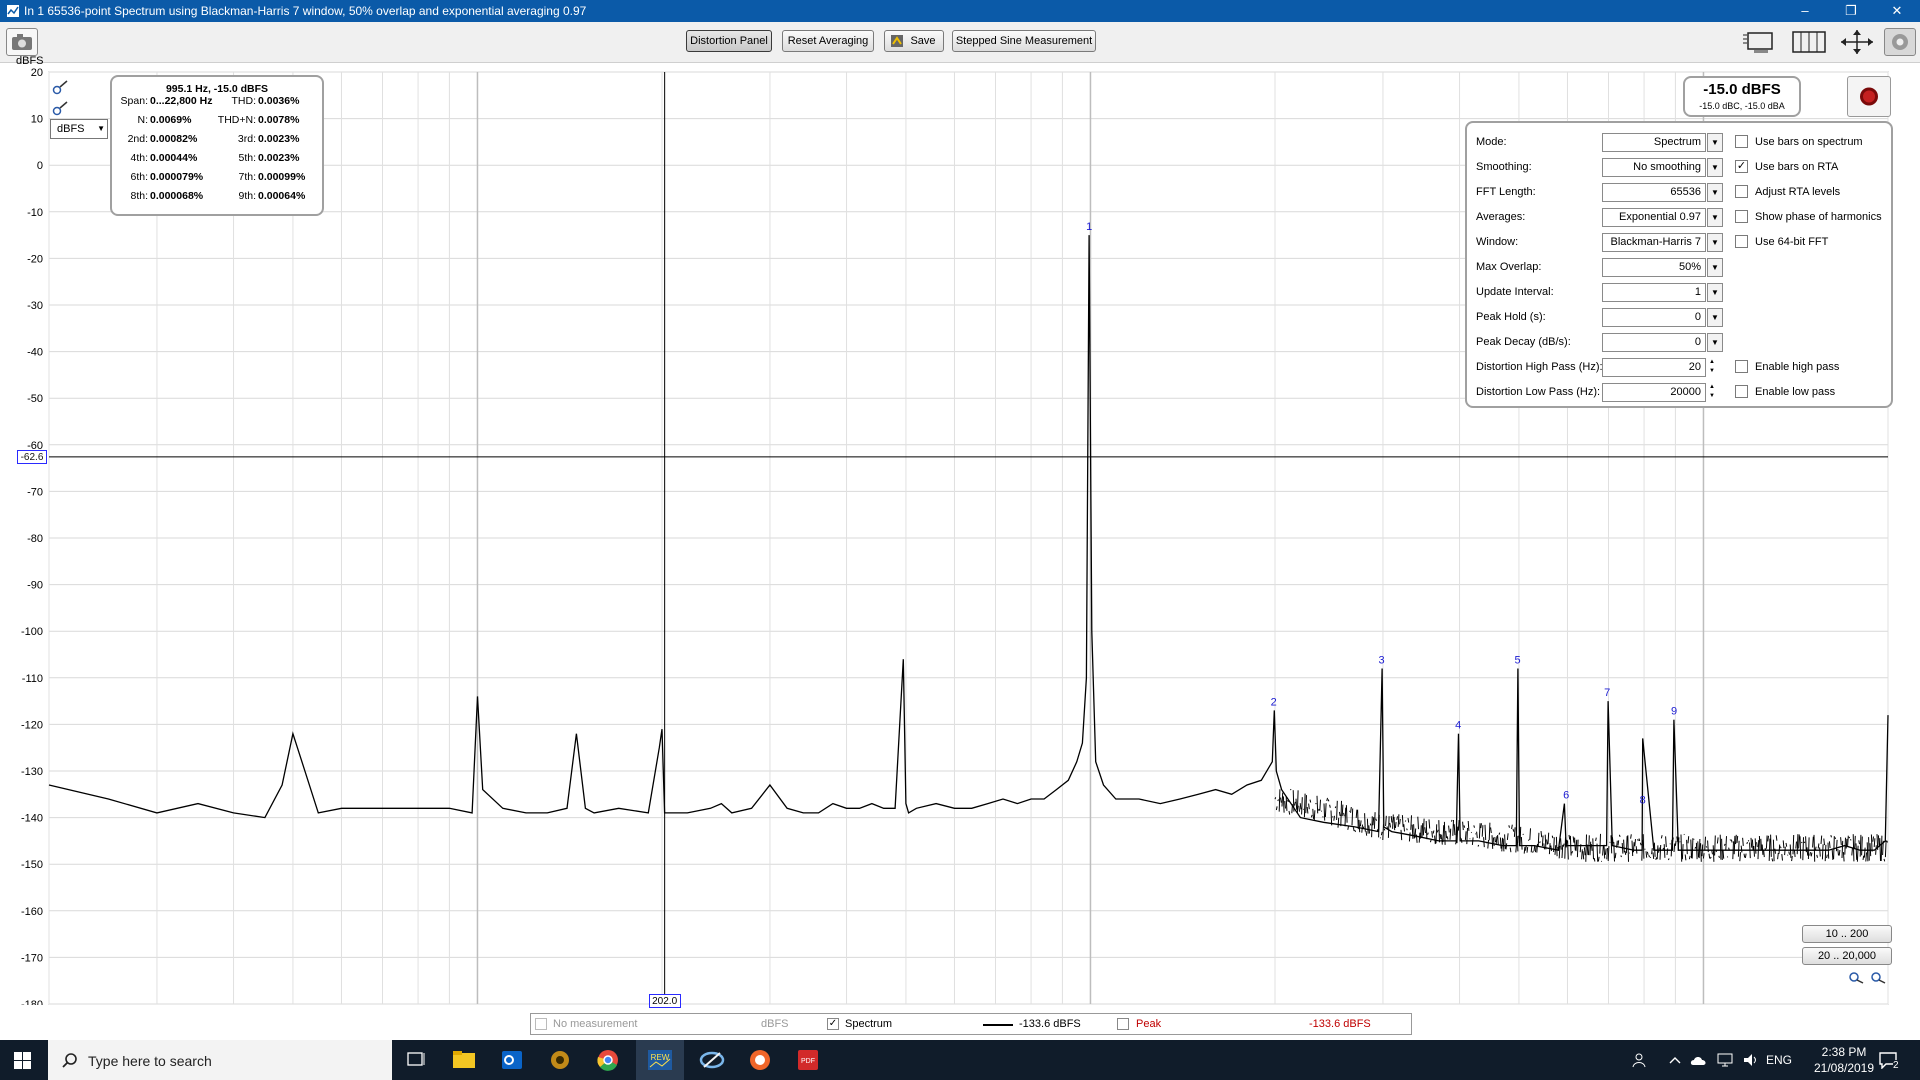  I want to click on y-unit-select: dBFS ▼, so click(79, 129).